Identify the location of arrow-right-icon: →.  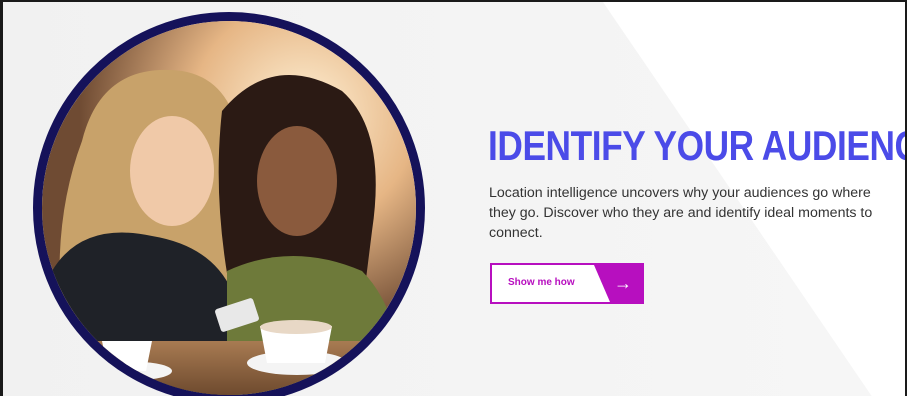
(623, 283).